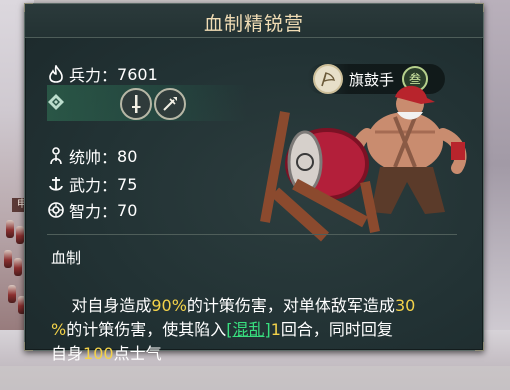 The height and width of the screenshot is (390, 510). What do you see at coordinates (56, 74) in the screenshot?
I see `flame-icon` at bounding box center [56, 74].